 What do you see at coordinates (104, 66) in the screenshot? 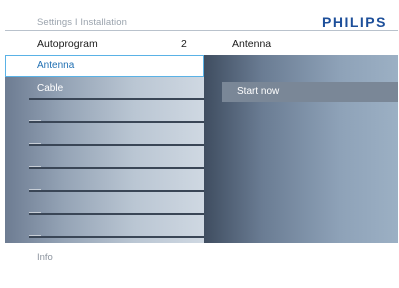
I see `menu-item-antenna: Antenna` at bounding box center [104, 66].